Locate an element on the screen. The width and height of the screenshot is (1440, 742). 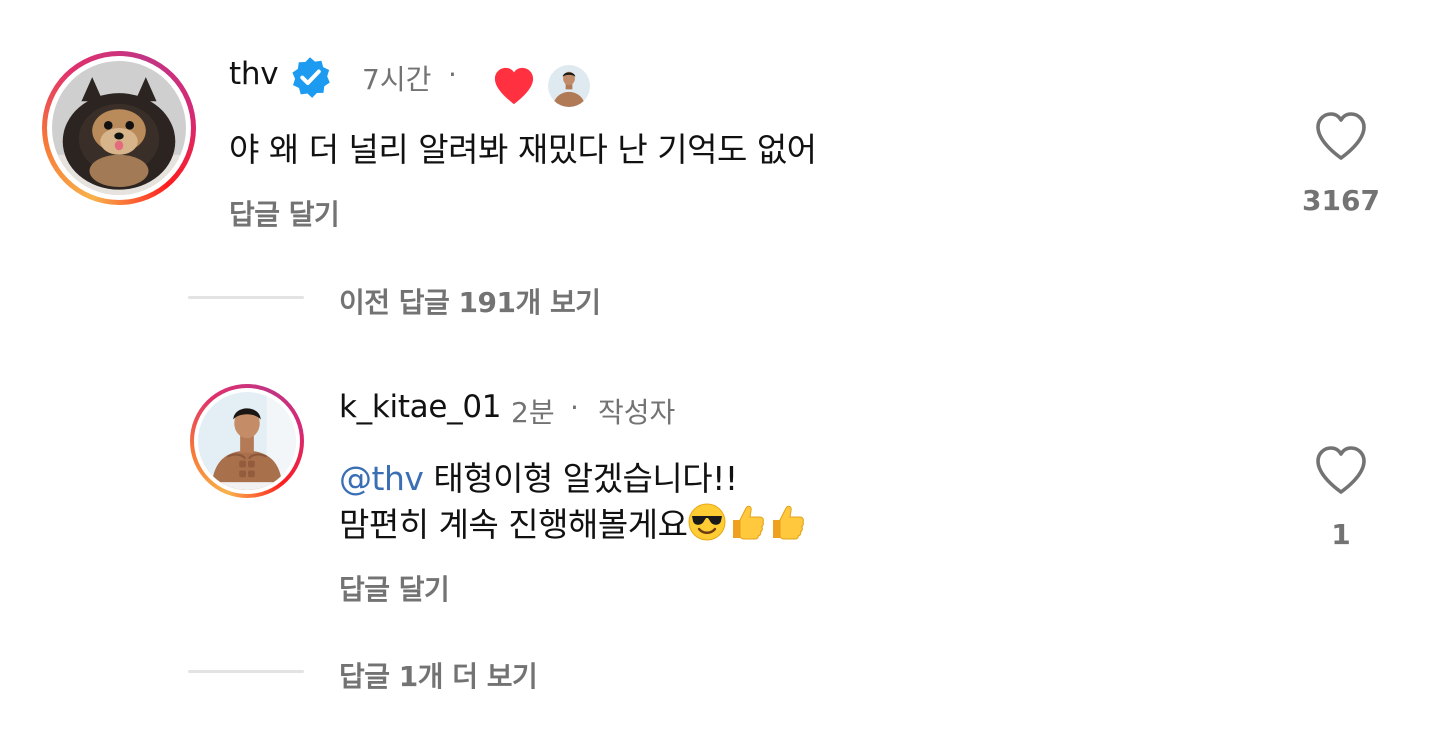
smiling-face-with-sunglasses-emoji-icon is located at coordinates (707, 528).